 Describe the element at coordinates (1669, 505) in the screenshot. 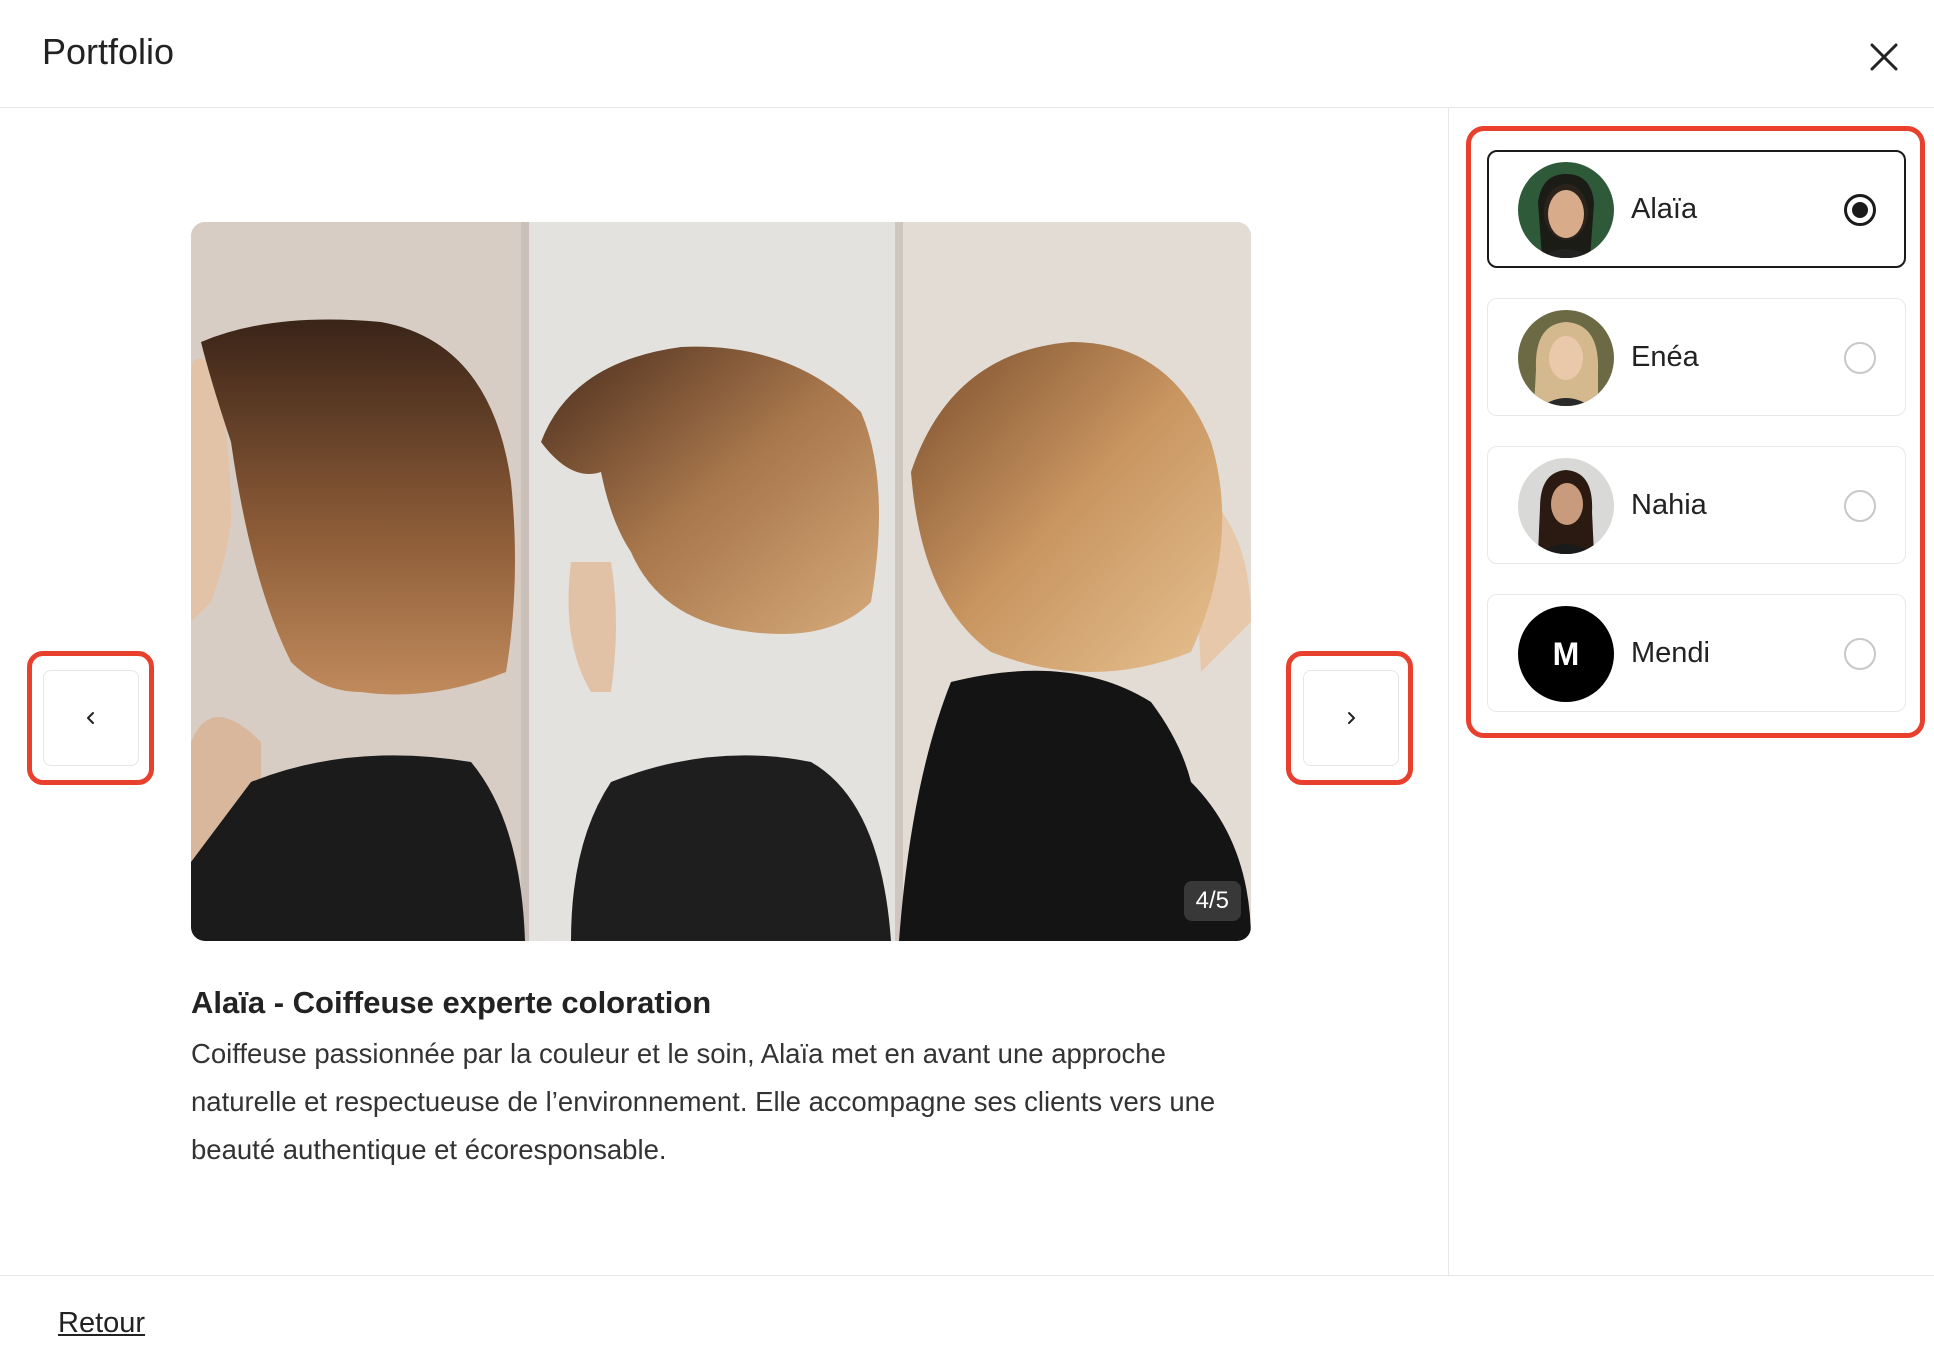

I see `stylist-name: Nahia` at that location.